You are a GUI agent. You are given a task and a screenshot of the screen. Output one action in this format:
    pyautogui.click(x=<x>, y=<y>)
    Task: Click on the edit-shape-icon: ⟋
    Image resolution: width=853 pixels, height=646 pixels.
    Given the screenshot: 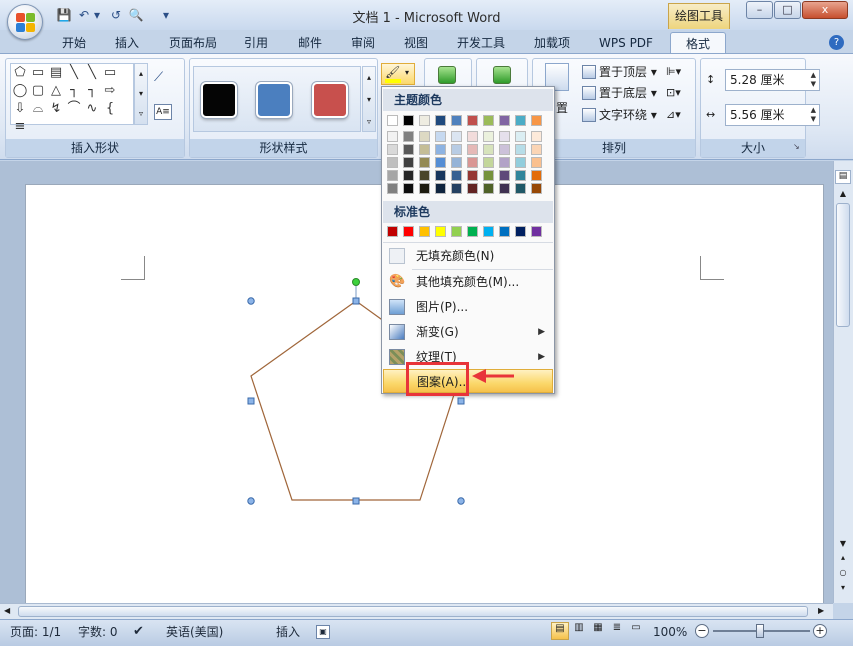 What is the action you would take?
    pyautogui.click(x=166, y=79)
    